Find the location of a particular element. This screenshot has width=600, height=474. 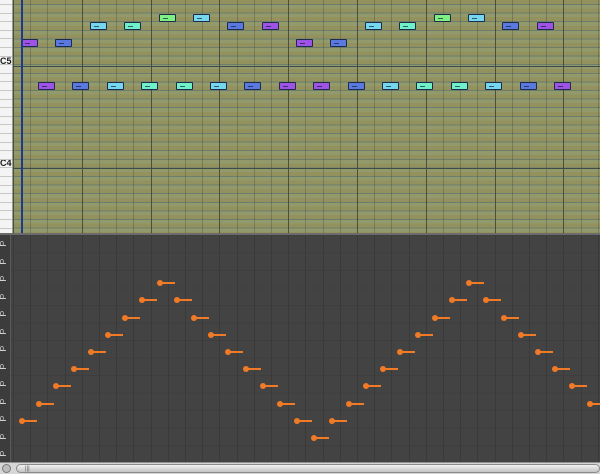

scroll-left-button is located at coordinates (6, 468).